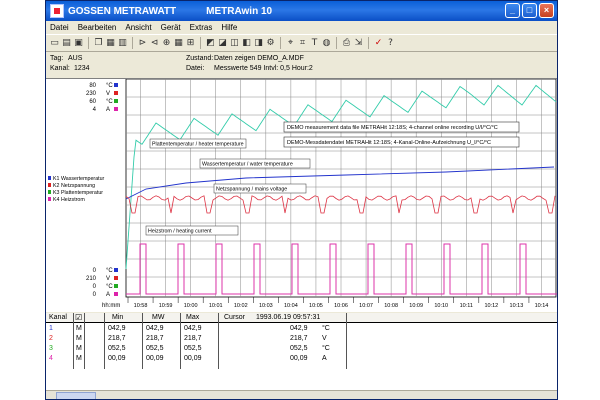  I want to click on graph-icon: ◪, so click(222, 43).